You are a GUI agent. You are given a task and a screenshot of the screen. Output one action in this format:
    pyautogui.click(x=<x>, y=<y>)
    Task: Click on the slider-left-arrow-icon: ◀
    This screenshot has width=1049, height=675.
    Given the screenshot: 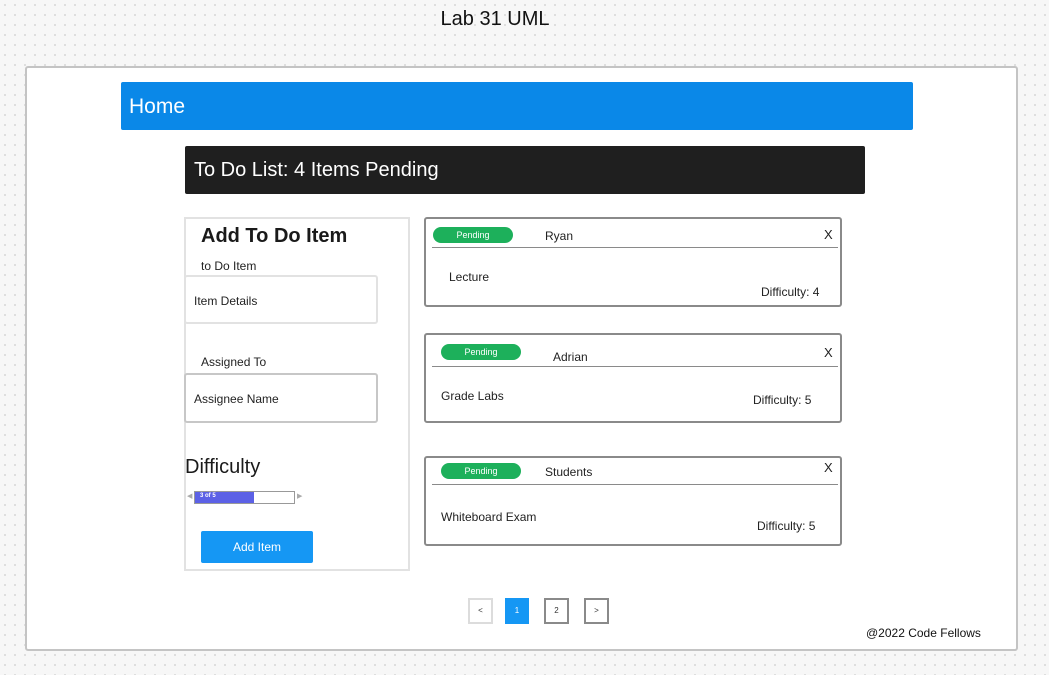 What is the action you would take?
    pyautogui.click(x=189, y=496)
    